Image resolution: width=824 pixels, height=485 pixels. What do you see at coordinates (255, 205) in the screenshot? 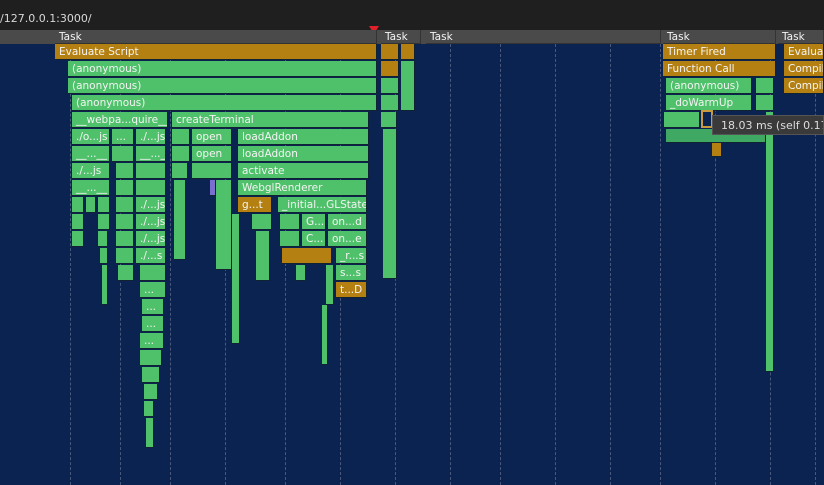
I see `get-bar: g...t` at bounding box center [255, 205].